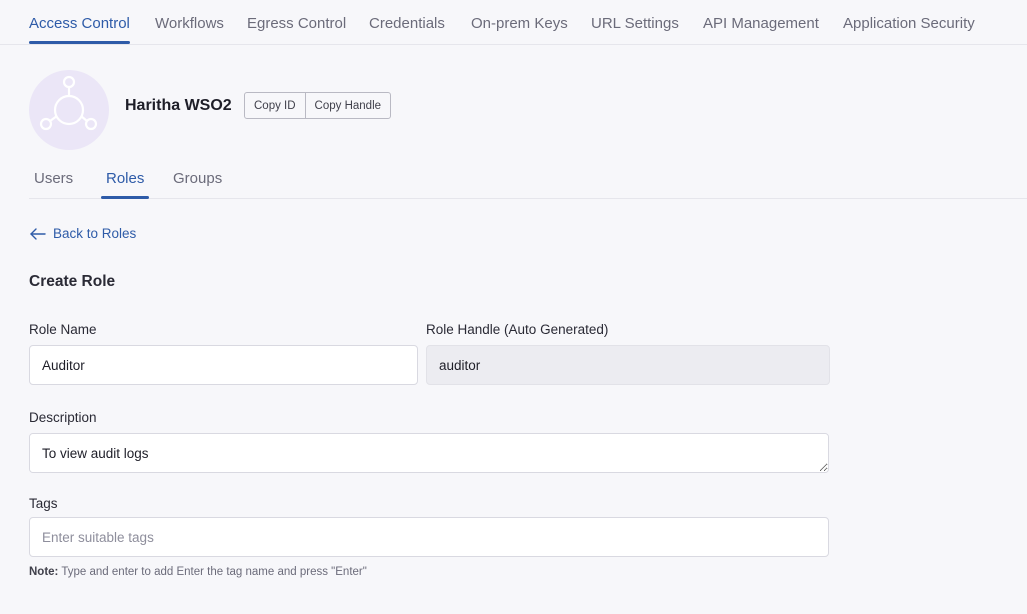  I want to click on tab-access-control: Access Control, so click(79, 29).